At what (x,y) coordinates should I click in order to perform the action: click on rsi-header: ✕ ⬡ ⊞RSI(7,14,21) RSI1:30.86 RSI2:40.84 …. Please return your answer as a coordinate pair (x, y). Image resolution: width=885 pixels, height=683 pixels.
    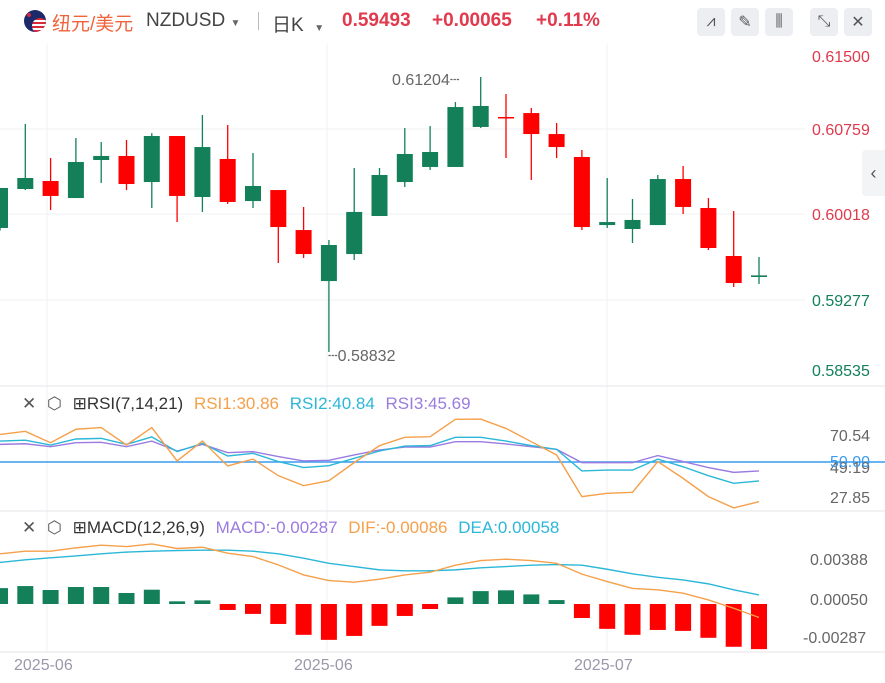
    Looking at the image, I should click on (246, 404).